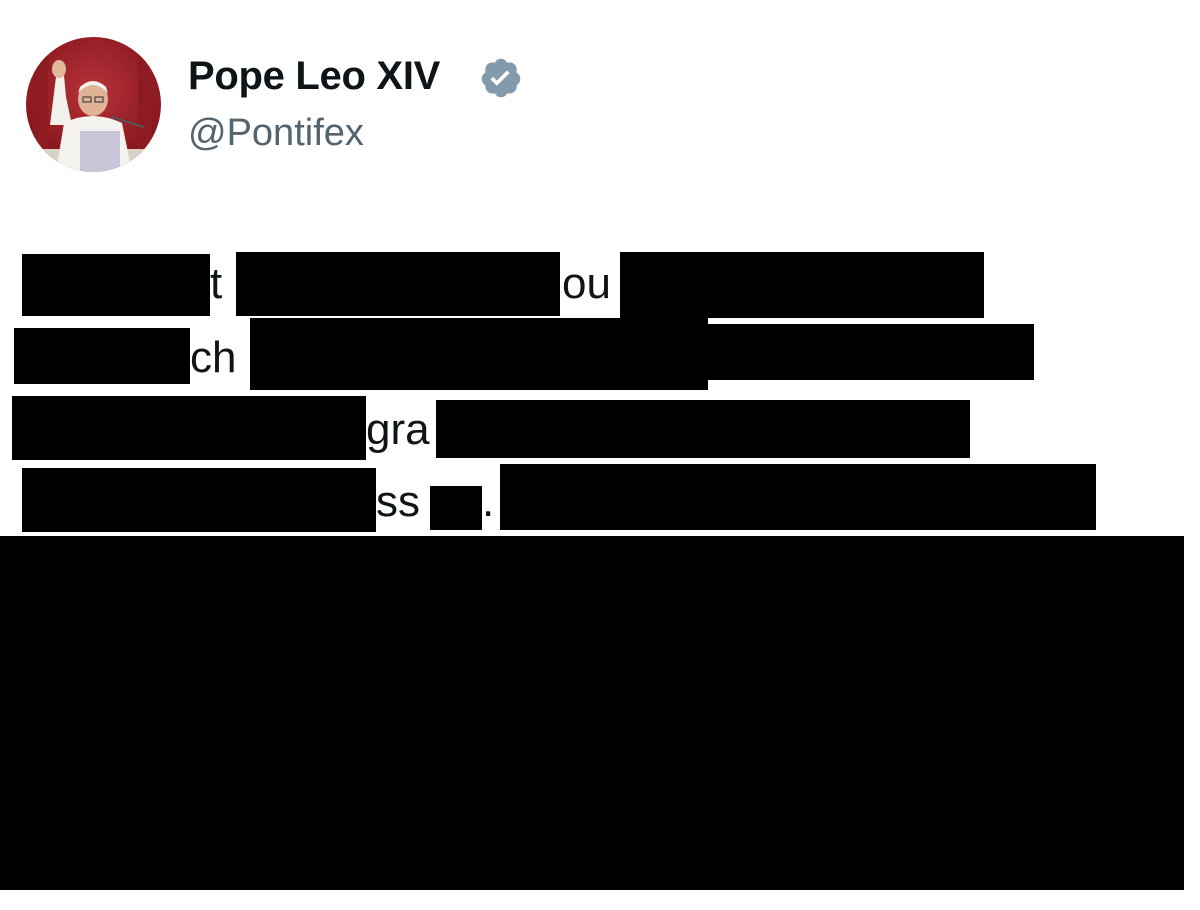  What do you see at coordinates (586, 283) in the screenshot?
I see `tweet-text-fragment: ou` at bounding box center [586, 283].